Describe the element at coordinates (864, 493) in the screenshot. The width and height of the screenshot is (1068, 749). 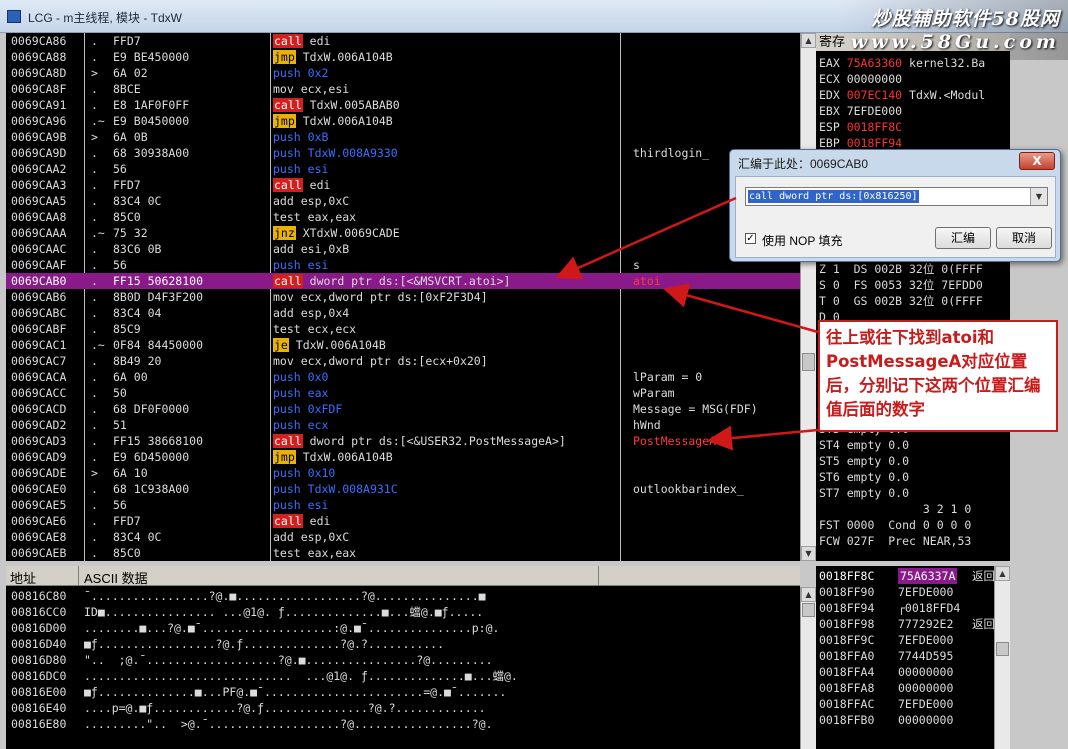
I see `register-line: ST7 empty 0.0` at that location.